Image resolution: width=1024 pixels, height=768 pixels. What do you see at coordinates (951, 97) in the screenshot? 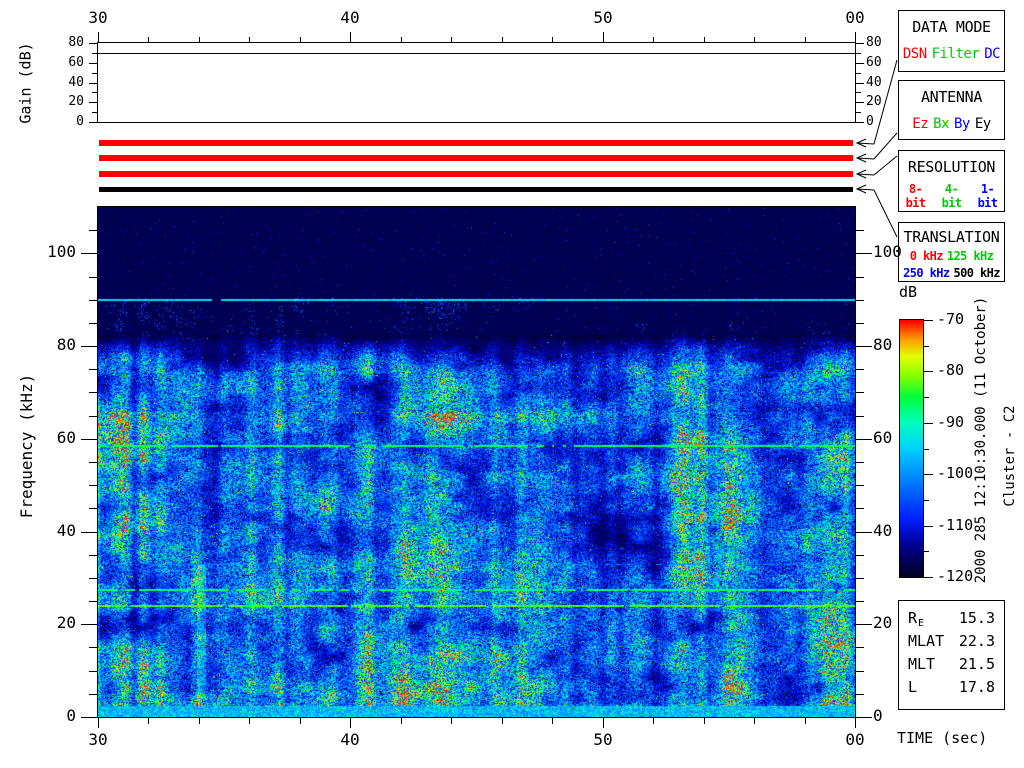
I see `antenna-title: ANTENNA` at bounding box center [951, 97].